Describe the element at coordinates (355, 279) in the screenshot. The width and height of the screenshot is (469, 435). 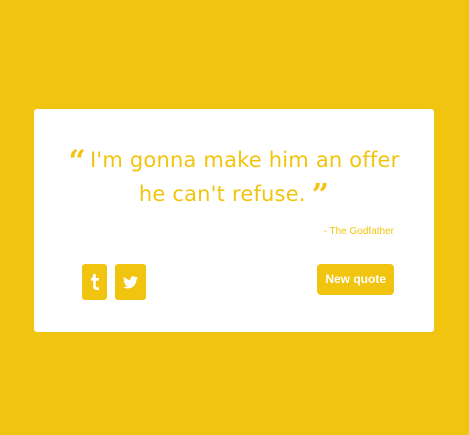
I see `new-quote-button: New quote` at that location.